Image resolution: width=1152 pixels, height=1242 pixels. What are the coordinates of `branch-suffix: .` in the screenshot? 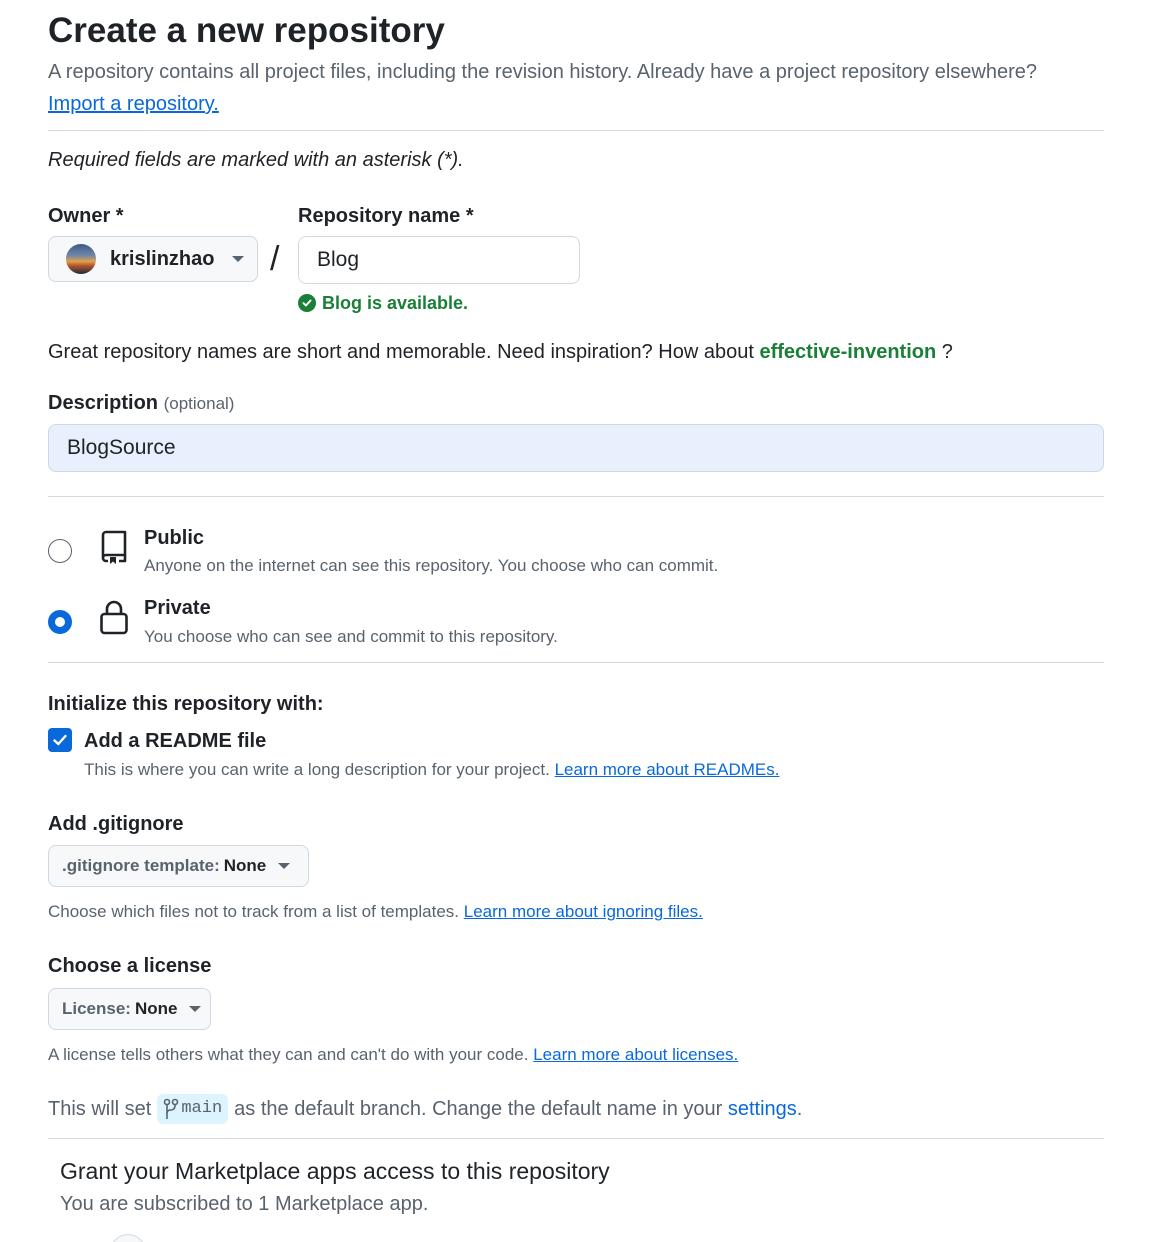 It's located at (799, 1109).